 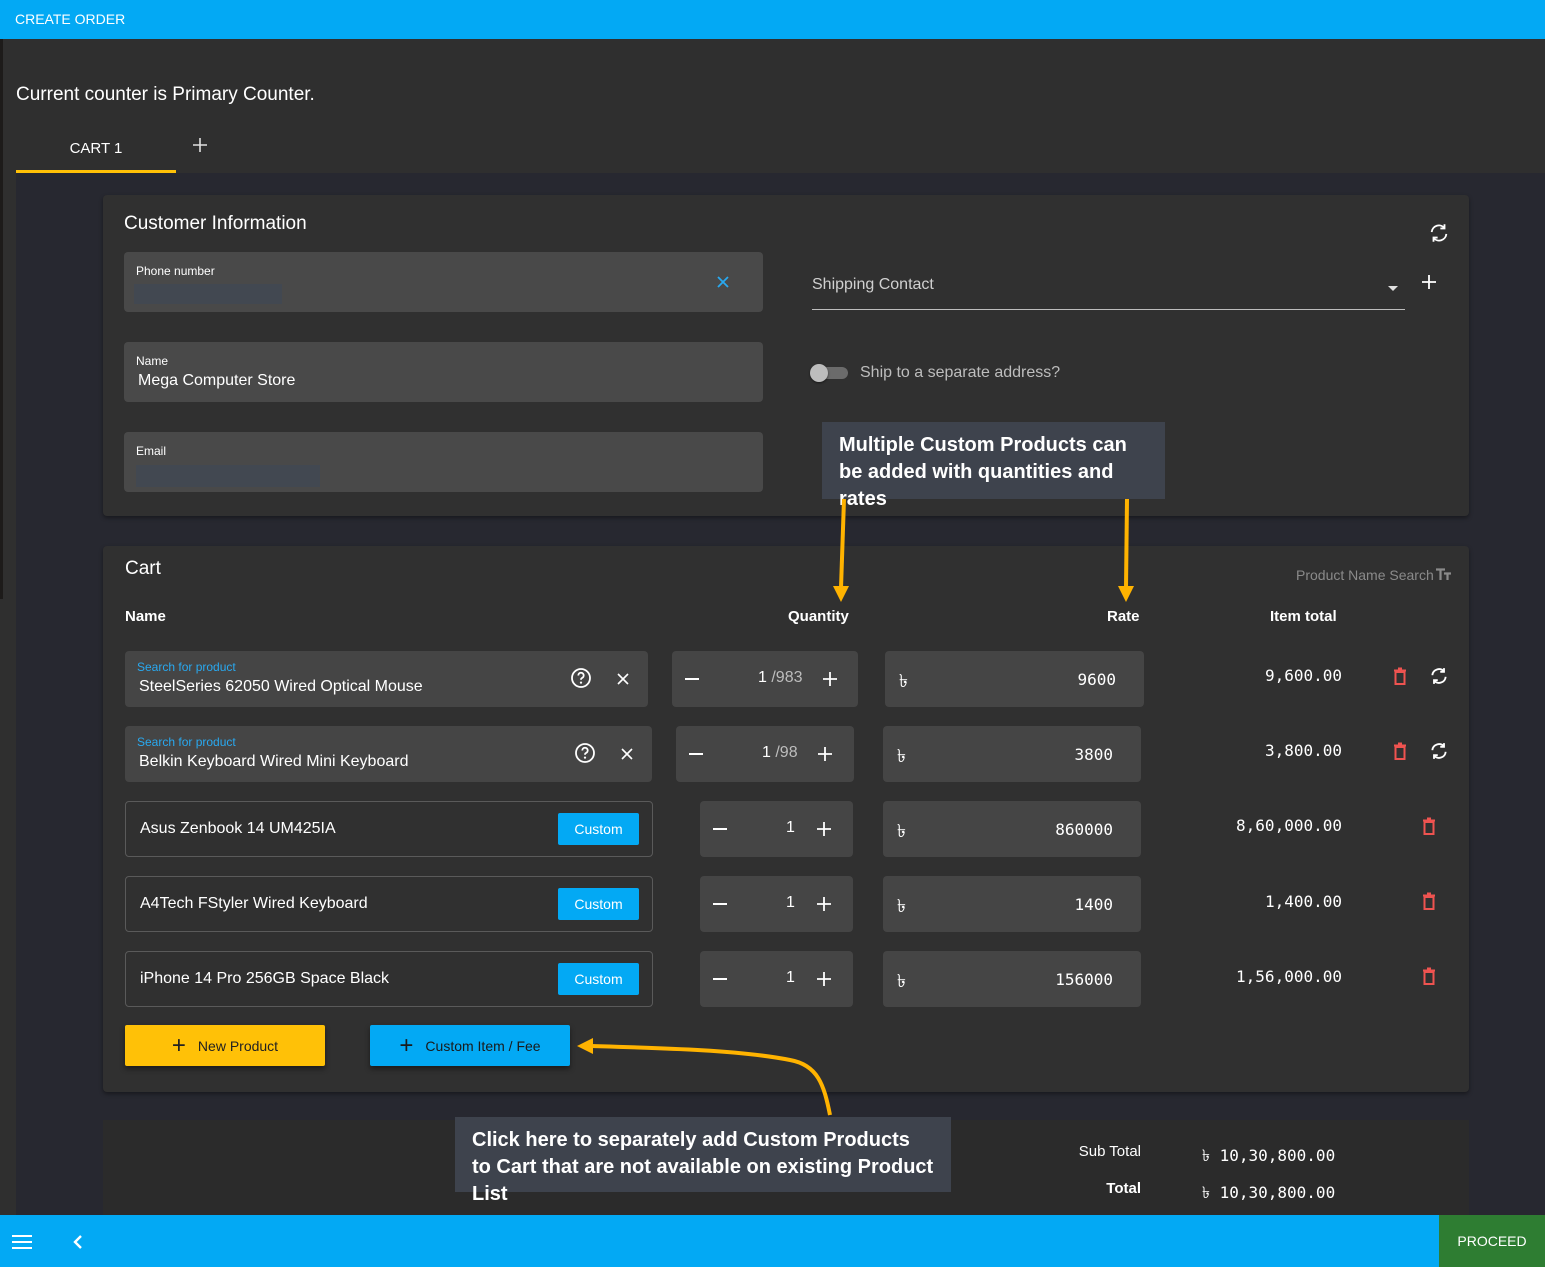 I want to click on back-button, so click(x=78, y=1242).